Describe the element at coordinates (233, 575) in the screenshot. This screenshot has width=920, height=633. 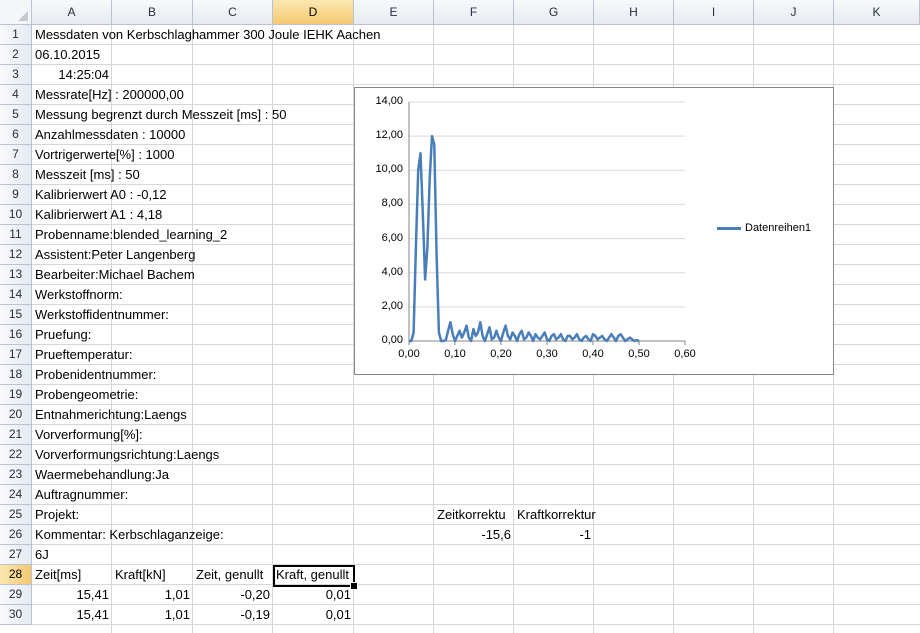
I see `cell-c28: Zeit, genullt` at that location.